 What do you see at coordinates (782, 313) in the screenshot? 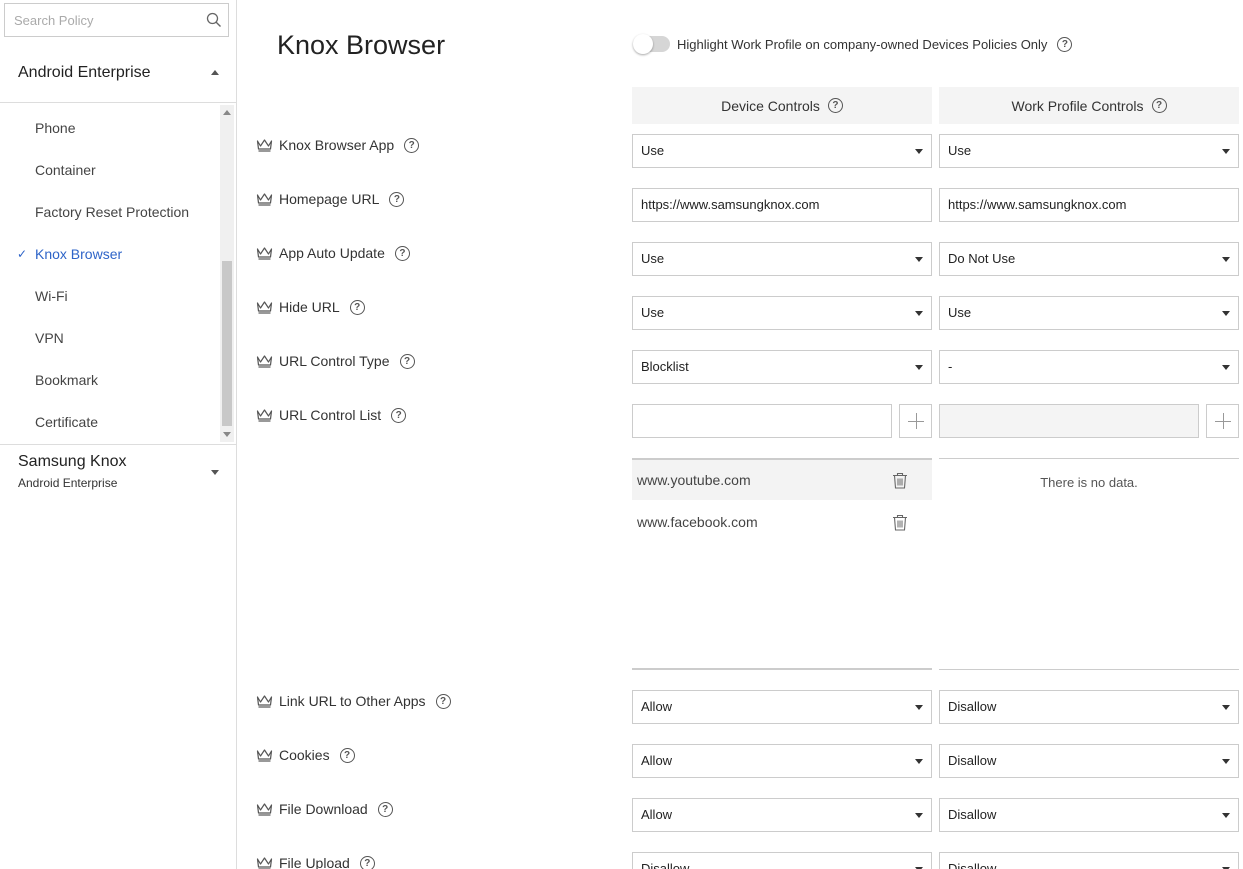
I see `hide-url-device-select: Use` at bounding box center [782, 313].